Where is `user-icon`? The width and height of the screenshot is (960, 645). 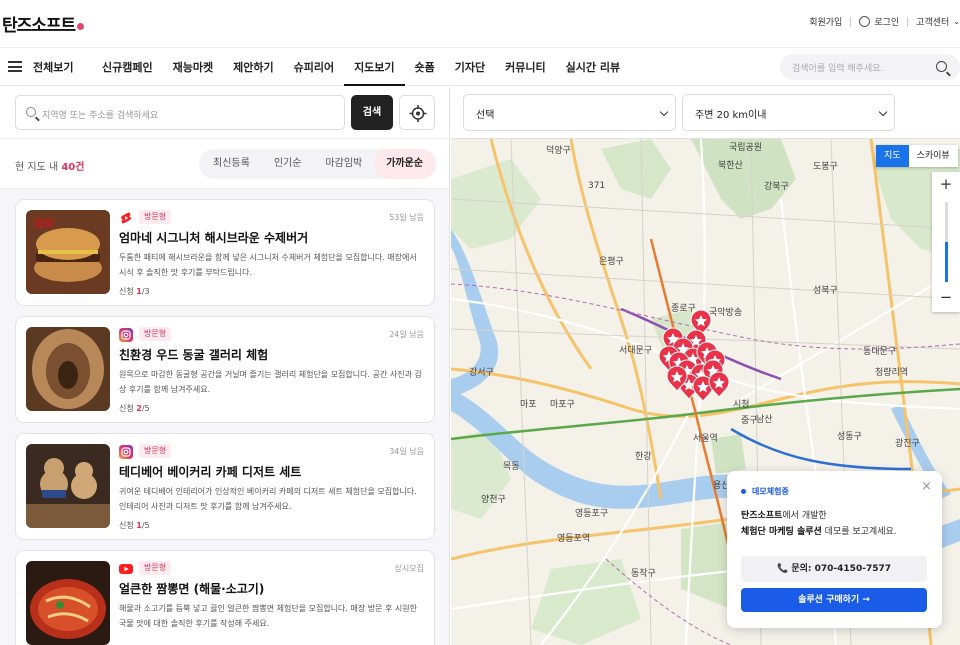
user-icon is located at coordinates (865, 21).